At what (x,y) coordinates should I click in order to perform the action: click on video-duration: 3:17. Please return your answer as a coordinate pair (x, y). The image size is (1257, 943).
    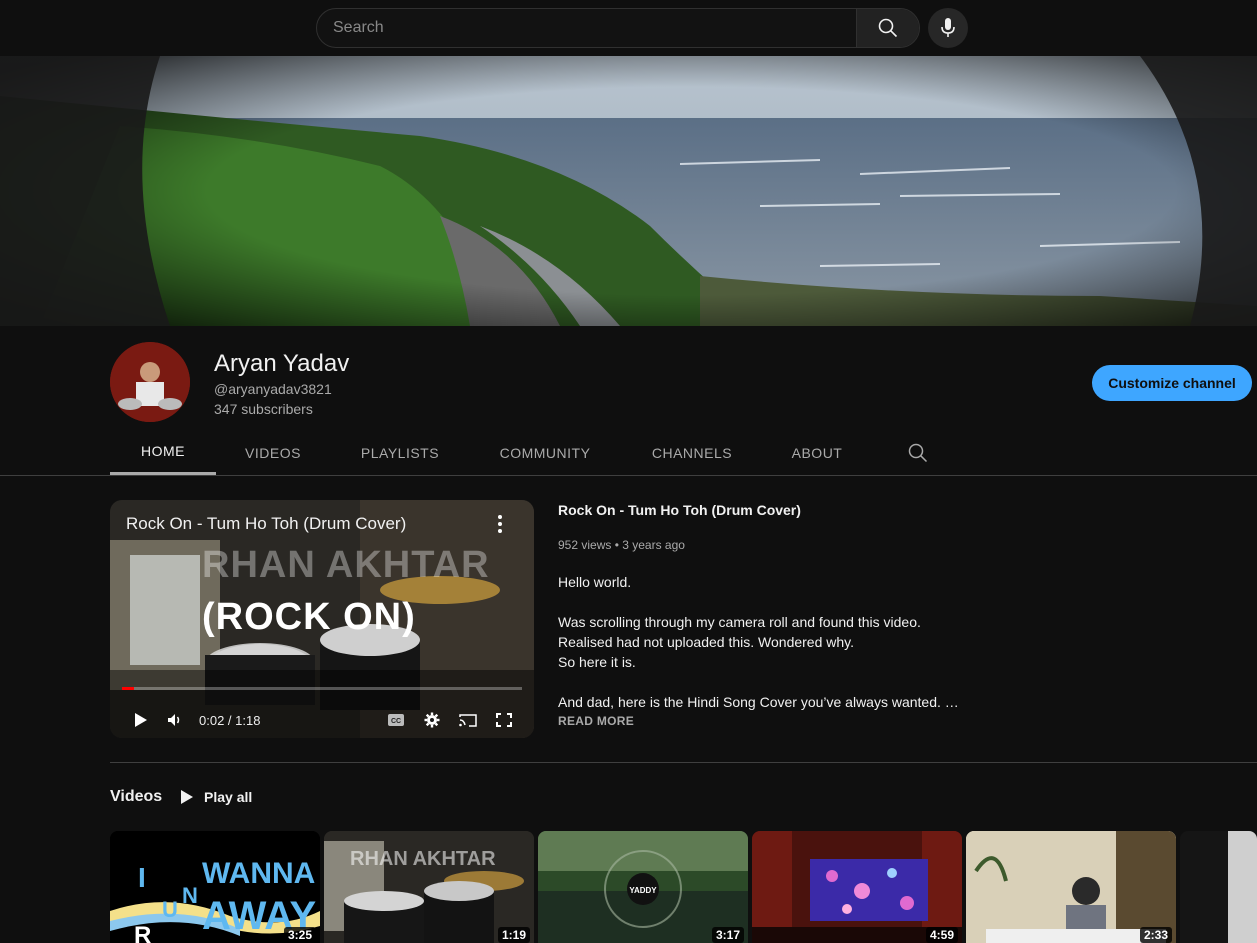
    Looking at the image, I should click on (727, 935).